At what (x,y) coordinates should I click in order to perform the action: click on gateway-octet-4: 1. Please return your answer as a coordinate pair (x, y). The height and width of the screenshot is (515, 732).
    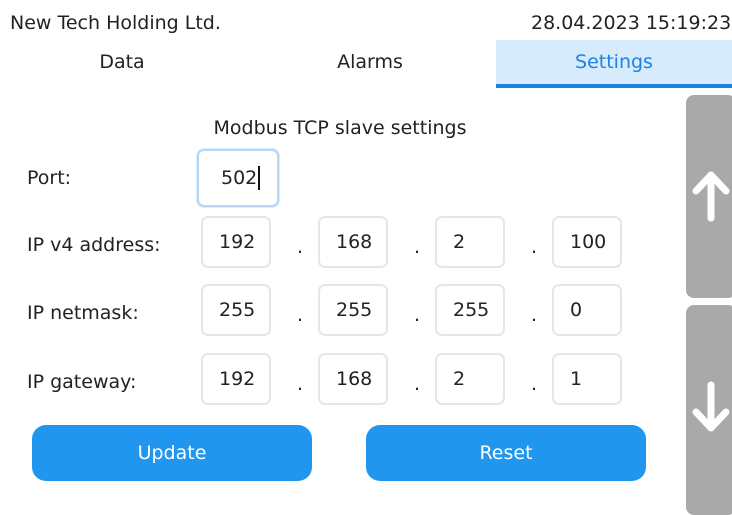
    Looking at the image, I should click on (587, 379).